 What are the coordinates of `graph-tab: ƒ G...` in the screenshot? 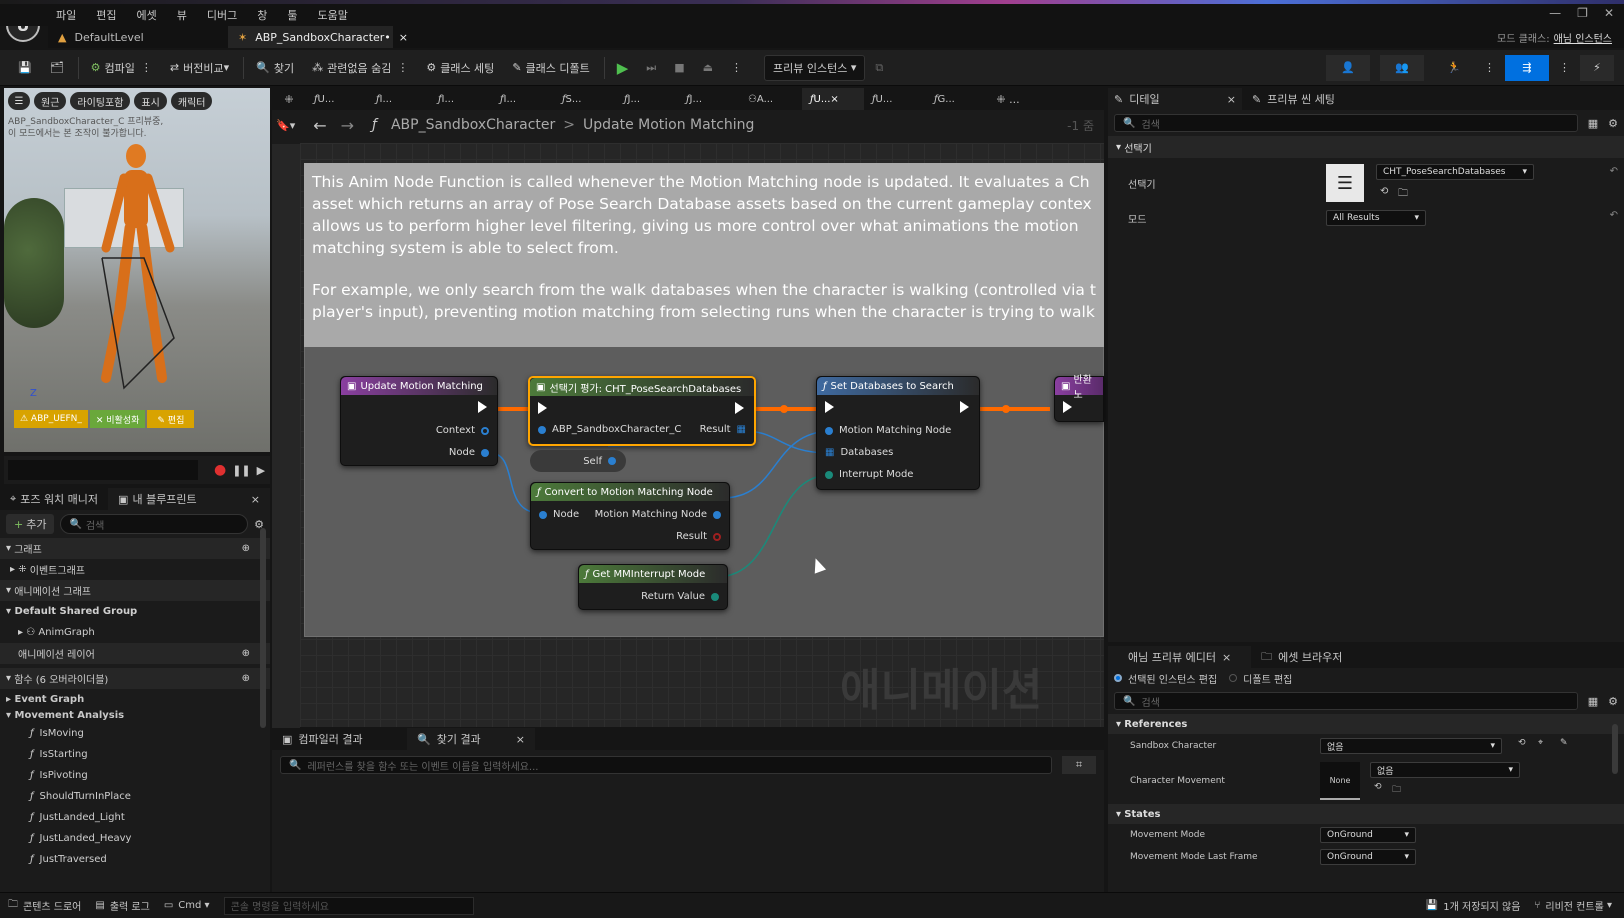 It's located at (957, 99).